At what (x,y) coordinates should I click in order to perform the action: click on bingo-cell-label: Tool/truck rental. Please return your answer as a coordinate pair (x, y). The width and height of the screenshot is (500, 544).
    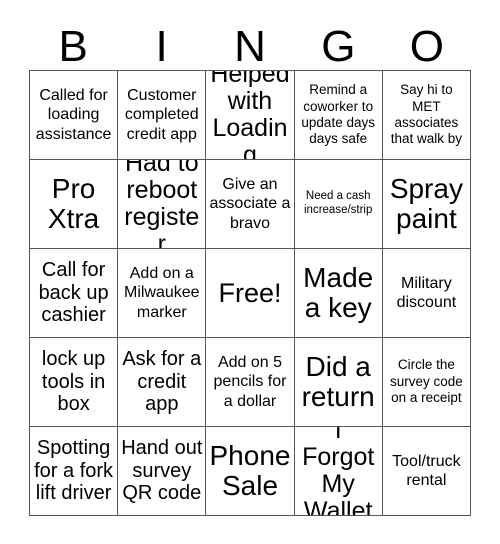
    Looking at the image, I should click on (426, 470).